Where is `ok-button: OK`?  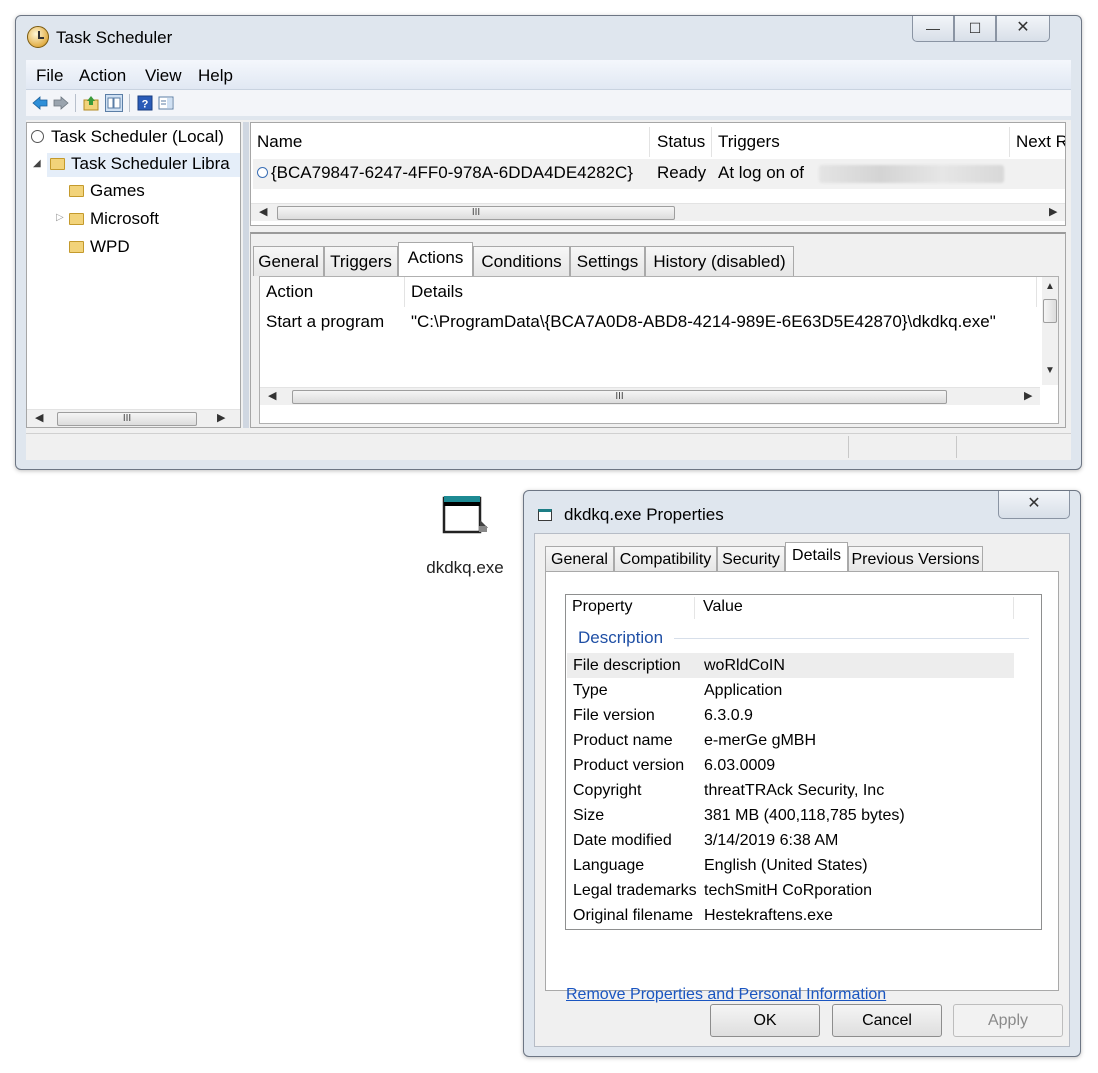 ok-button: OK is located at coordinates (765, 1020).